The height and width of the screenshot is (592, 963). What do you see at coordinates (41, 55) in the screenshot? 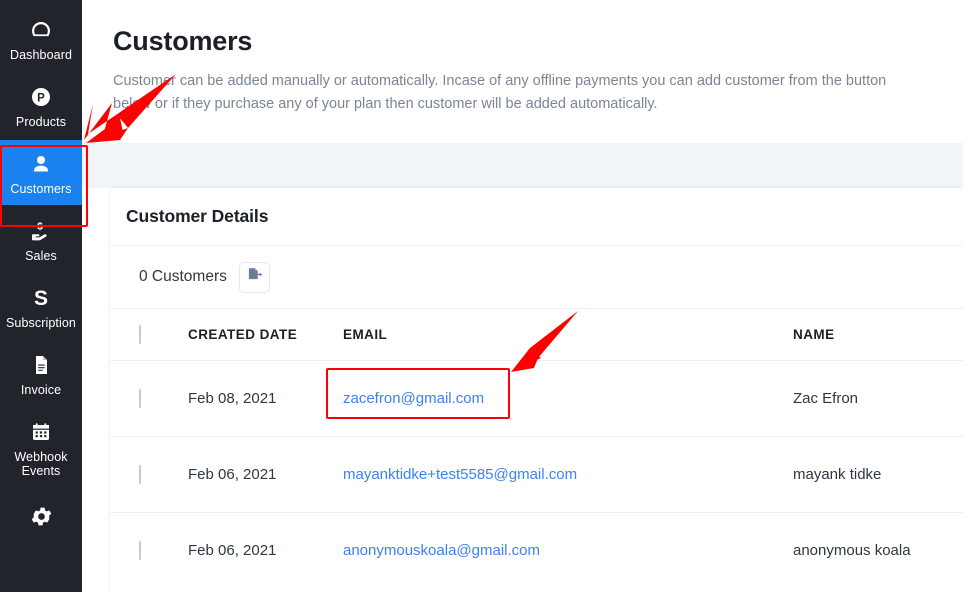
I see `sidebar-item-label: Dashboard` at bounding box center [41, 55].